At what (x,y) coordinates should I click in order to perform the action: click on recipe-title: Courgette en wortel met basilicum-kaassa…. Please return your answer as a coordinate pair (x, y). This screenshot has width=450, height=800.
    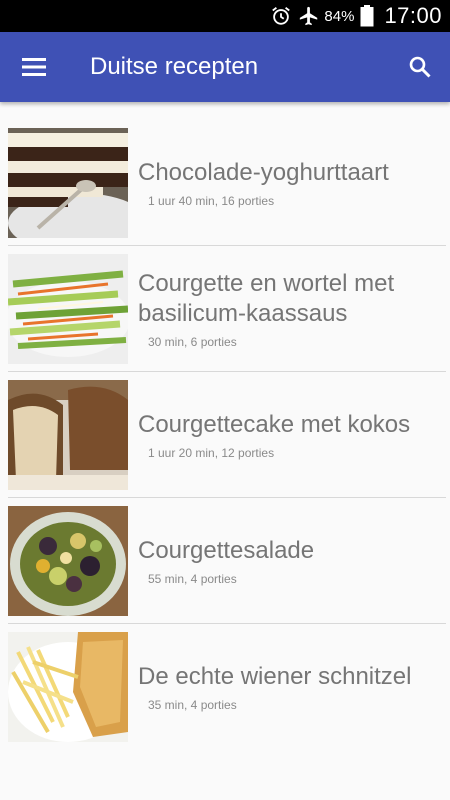
    Looking at the image, I should click on (266, 298).